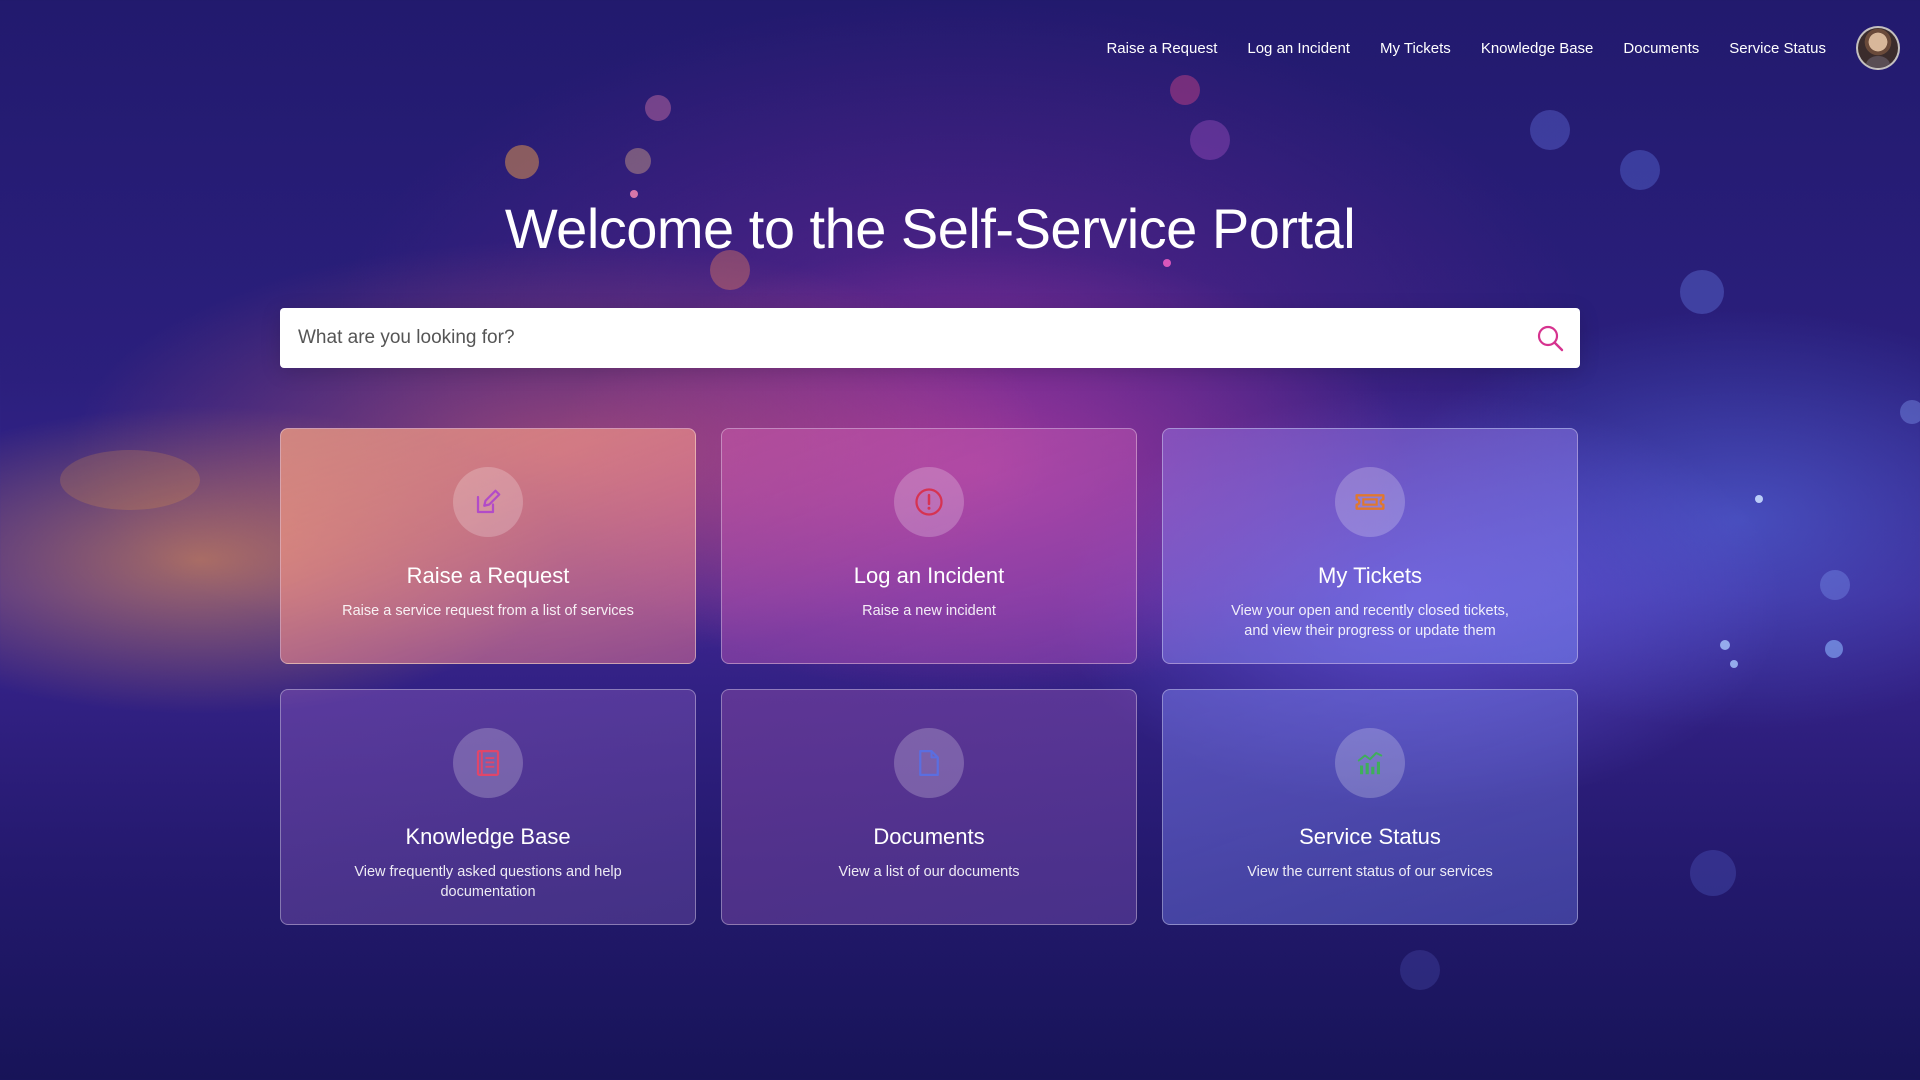 This screenshot has width=1920, height=1080. I want to click on alert-circle-icon, so click(929, 502).